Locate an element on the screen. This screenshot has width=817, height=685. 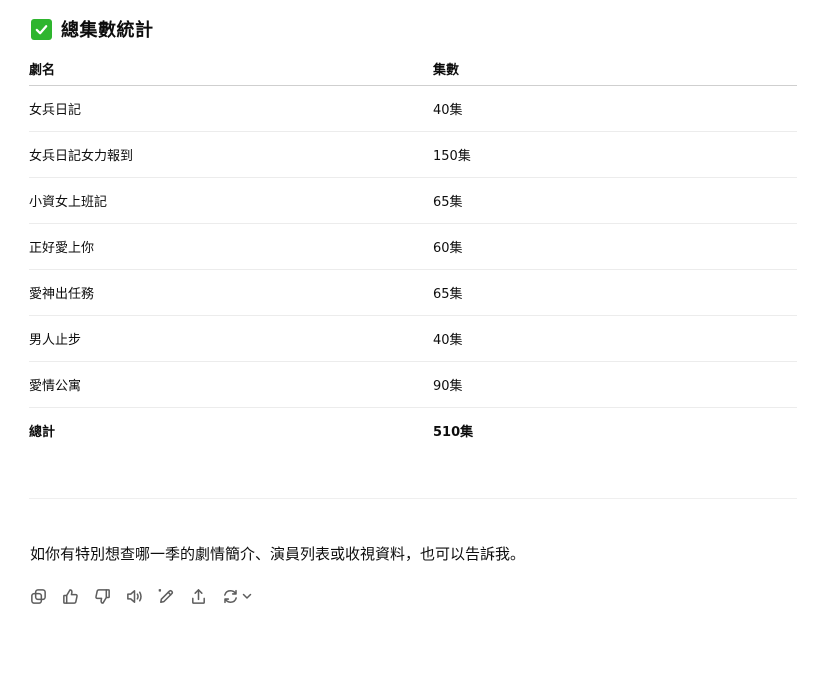
read-aloud-icon is located at coordinates (134, 596).